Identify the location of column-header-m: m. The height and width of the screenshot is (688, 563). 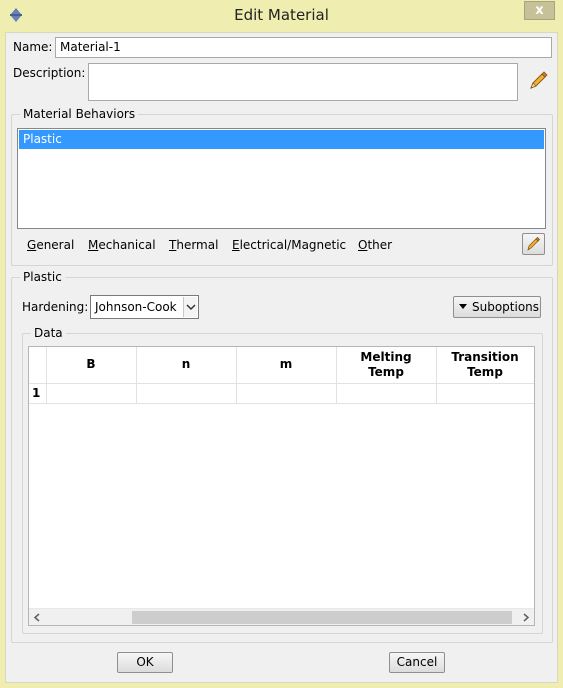
(286, 365).